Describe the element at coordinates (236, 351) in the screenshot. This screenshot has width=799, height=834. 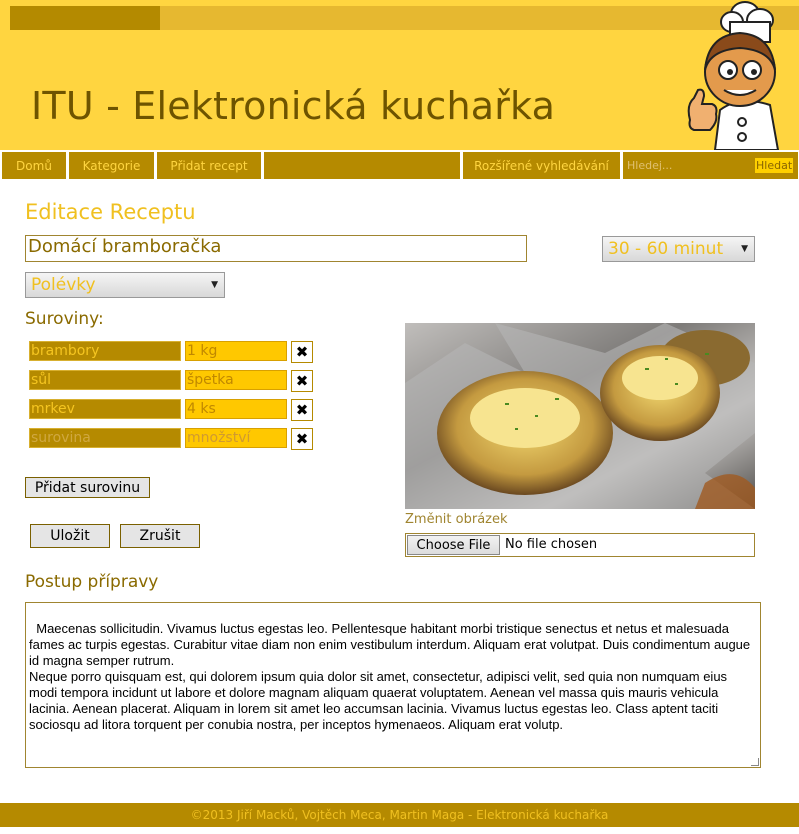
I see `ingredient-qty-input: 1 kg` at that location.